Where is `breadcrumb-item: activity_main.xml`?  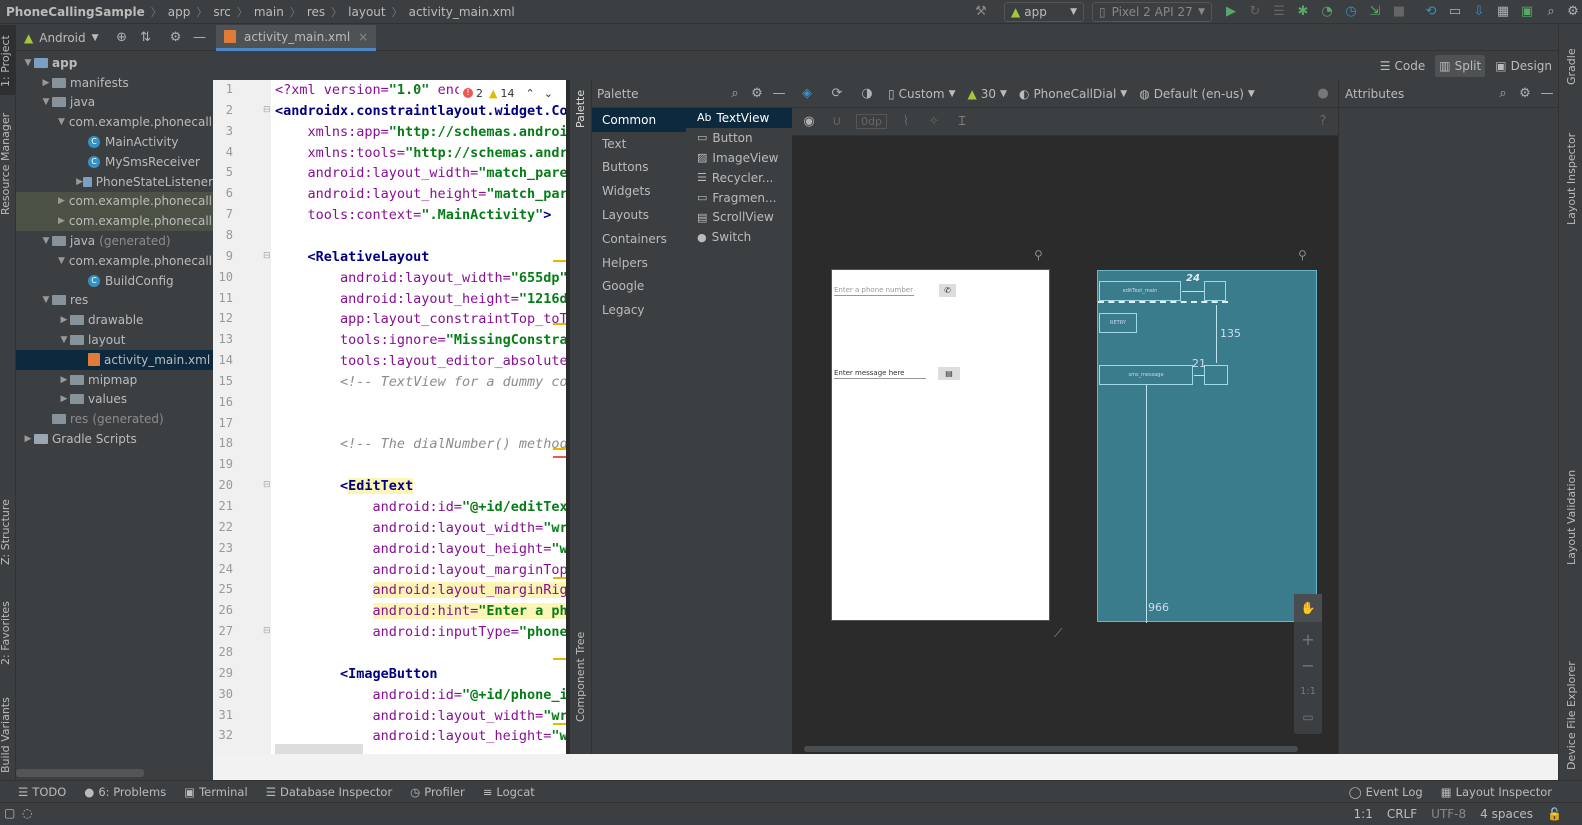
breadcrumb-item: activity_main.xml is located at coordinates (462, 12).